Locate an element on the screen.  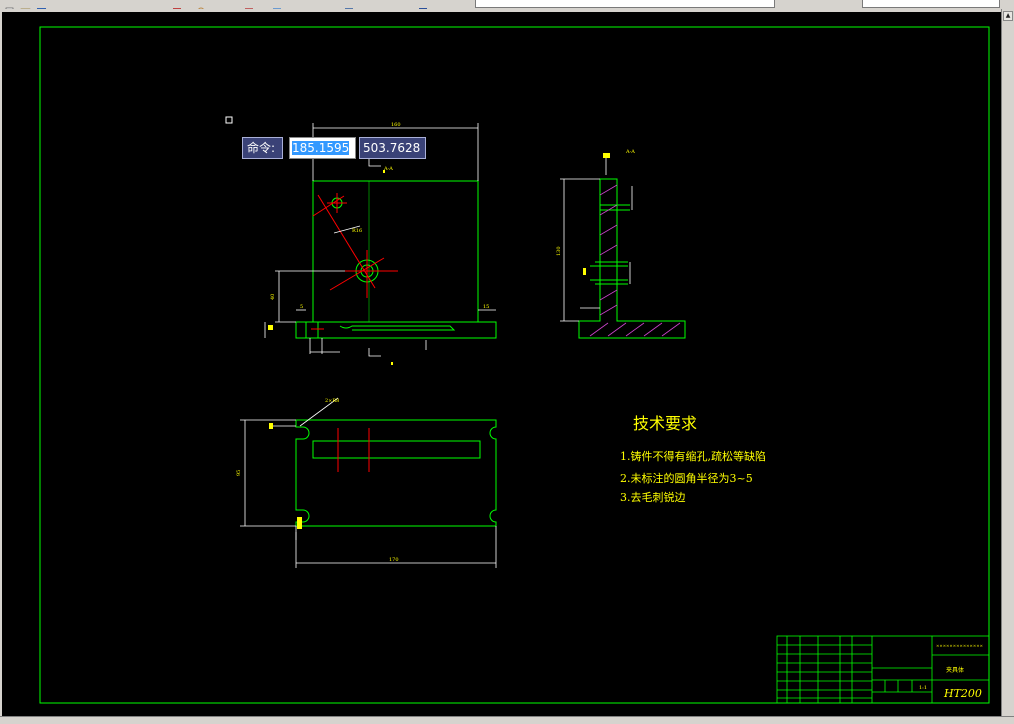
y-coordinate-input: 503.7628 is located at coordinates (392, 148).